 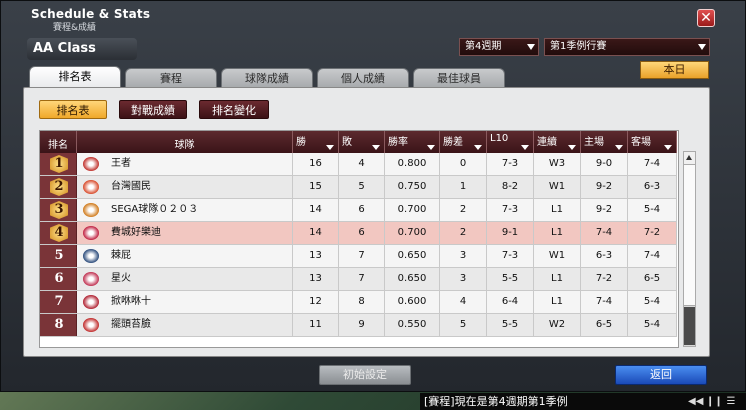 I want to click on table-row: 6 星火 13 7 0.650 3 5-5 L1 7-2 6-5, so click(x=358, y=279).